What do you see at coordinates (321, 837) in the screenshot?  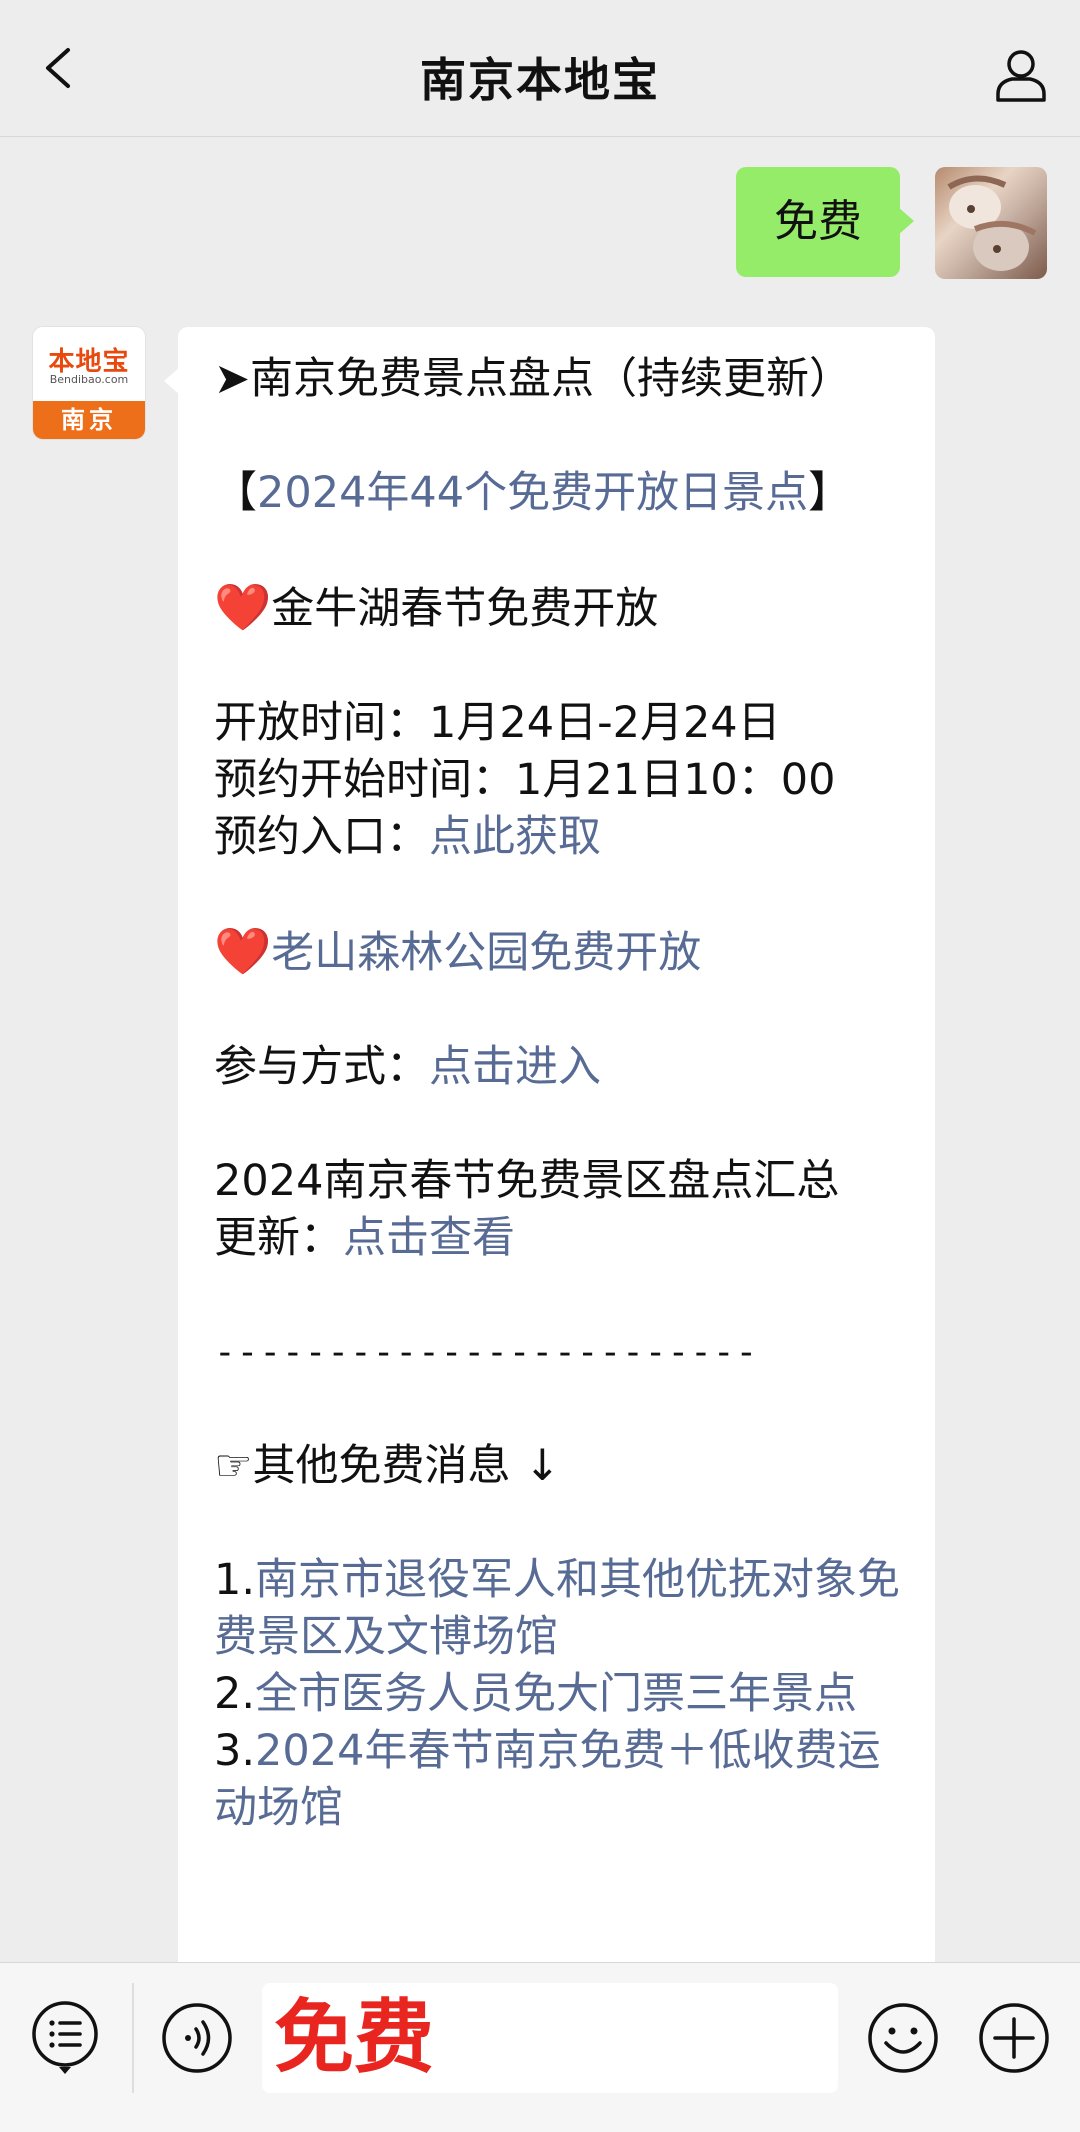 I see `booking-entry-label: 预约入口：` at bounding box center [321, 837].